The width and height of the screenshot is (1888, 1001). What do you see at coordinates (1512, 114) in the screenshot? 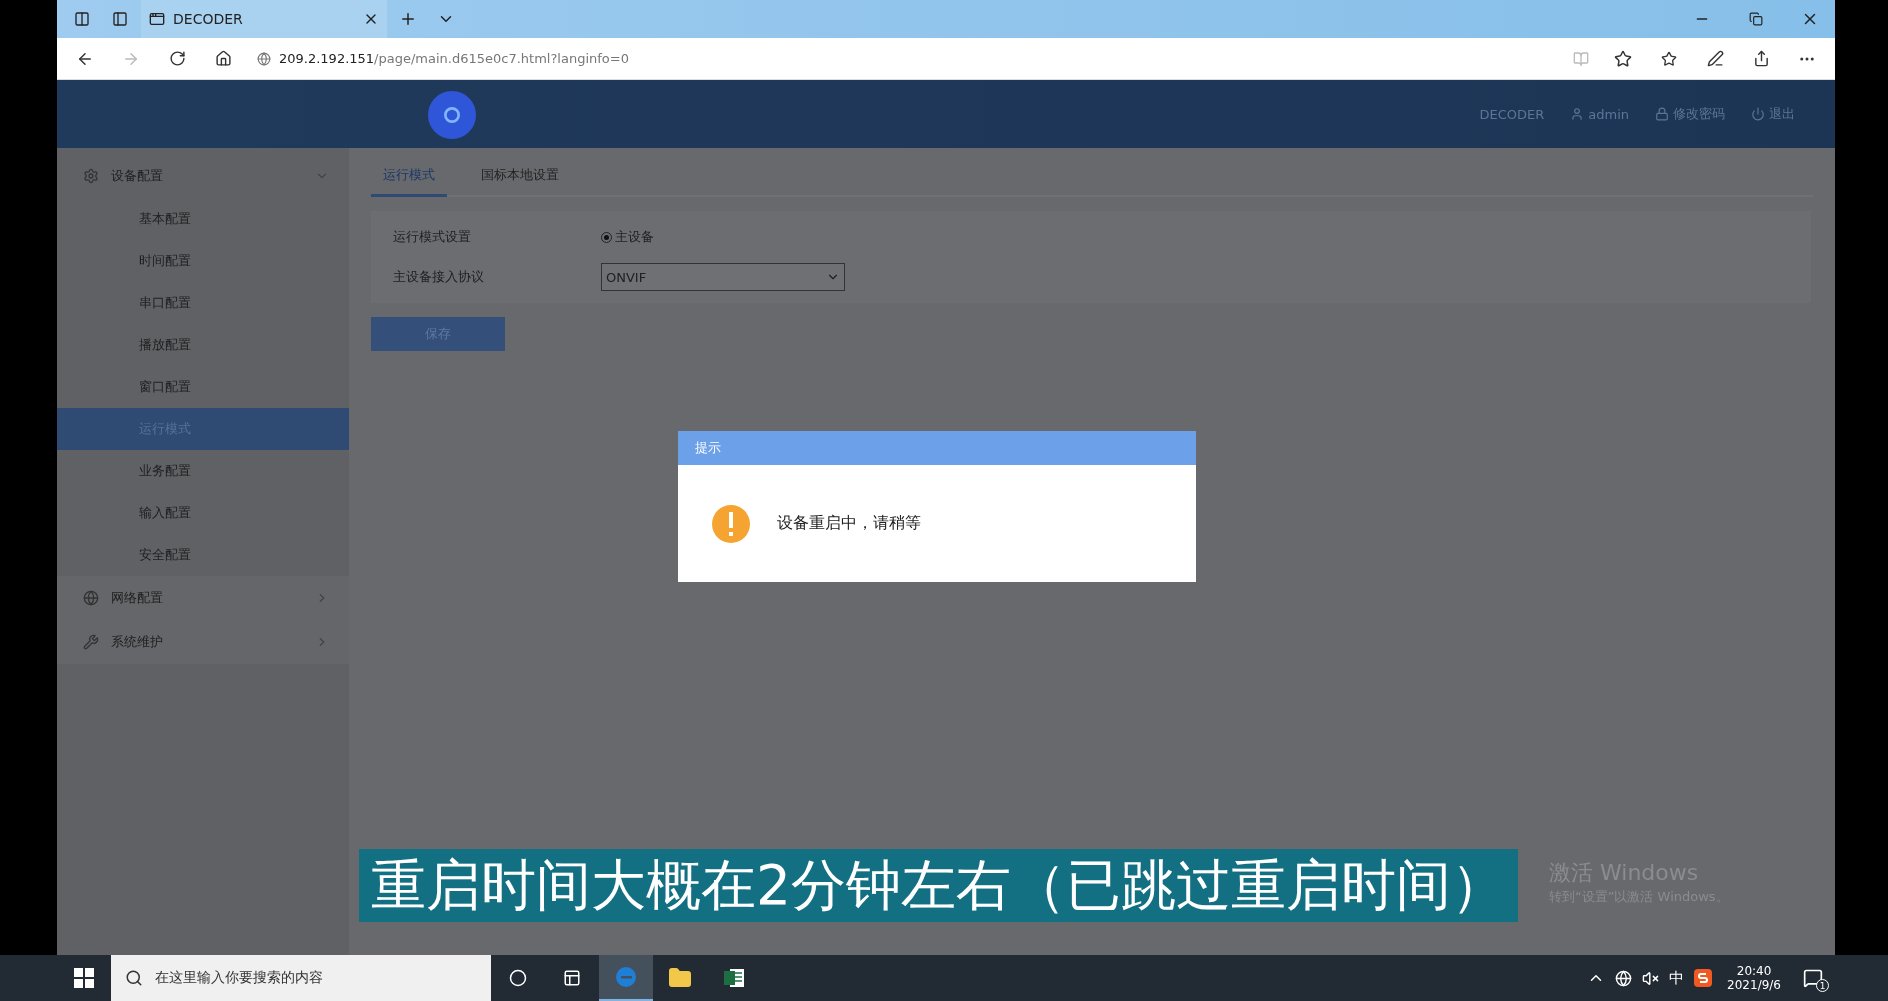
I see `brand-label: DECODER` at bounding box center [1512, 114].